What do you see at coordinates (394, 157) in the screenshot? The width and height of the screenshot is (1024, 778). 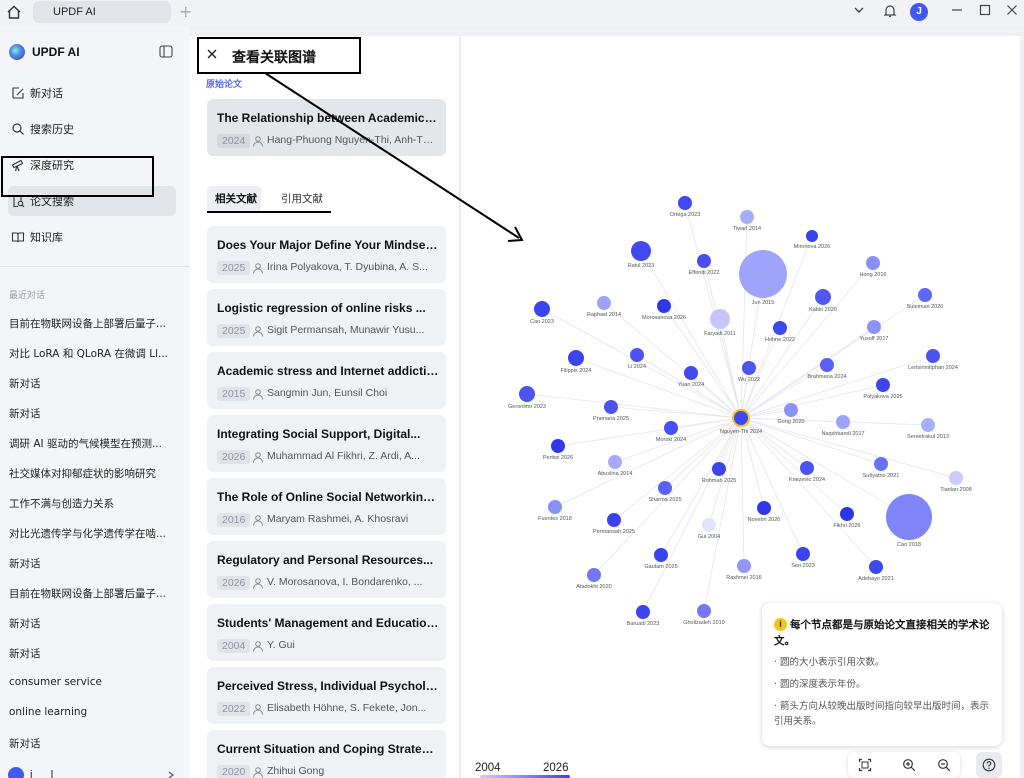 I see `annotation-arrow` at bounding box center [394, 157].